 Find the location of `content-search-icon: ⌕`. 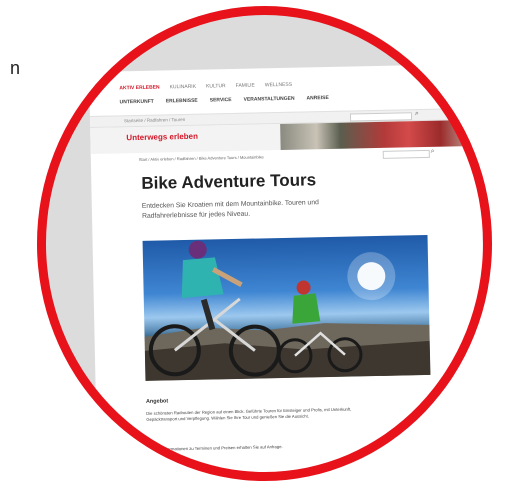

content-search-icon: ⌕ is located at coordinates (433, 152).